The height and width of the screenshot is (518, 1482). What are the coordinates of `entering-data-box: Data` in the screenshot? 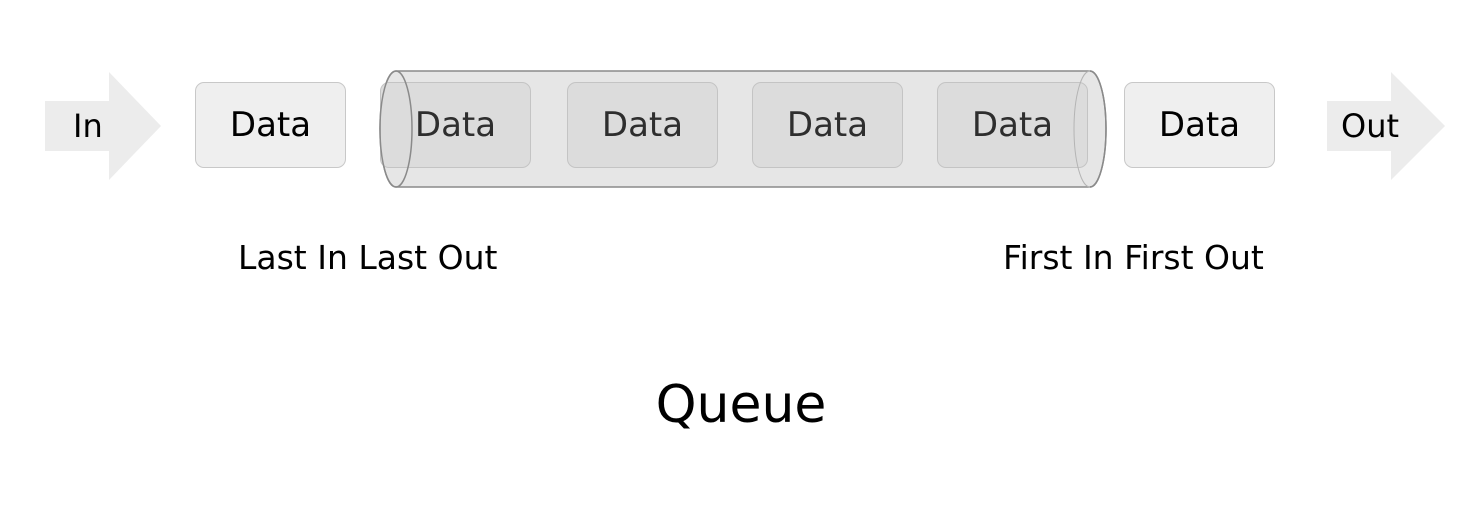 It's located at (270, 125).